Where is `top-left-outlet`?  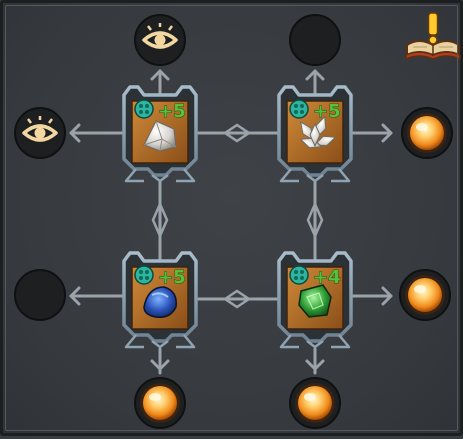 top-left-outlet is located at coordinates (160, 40).